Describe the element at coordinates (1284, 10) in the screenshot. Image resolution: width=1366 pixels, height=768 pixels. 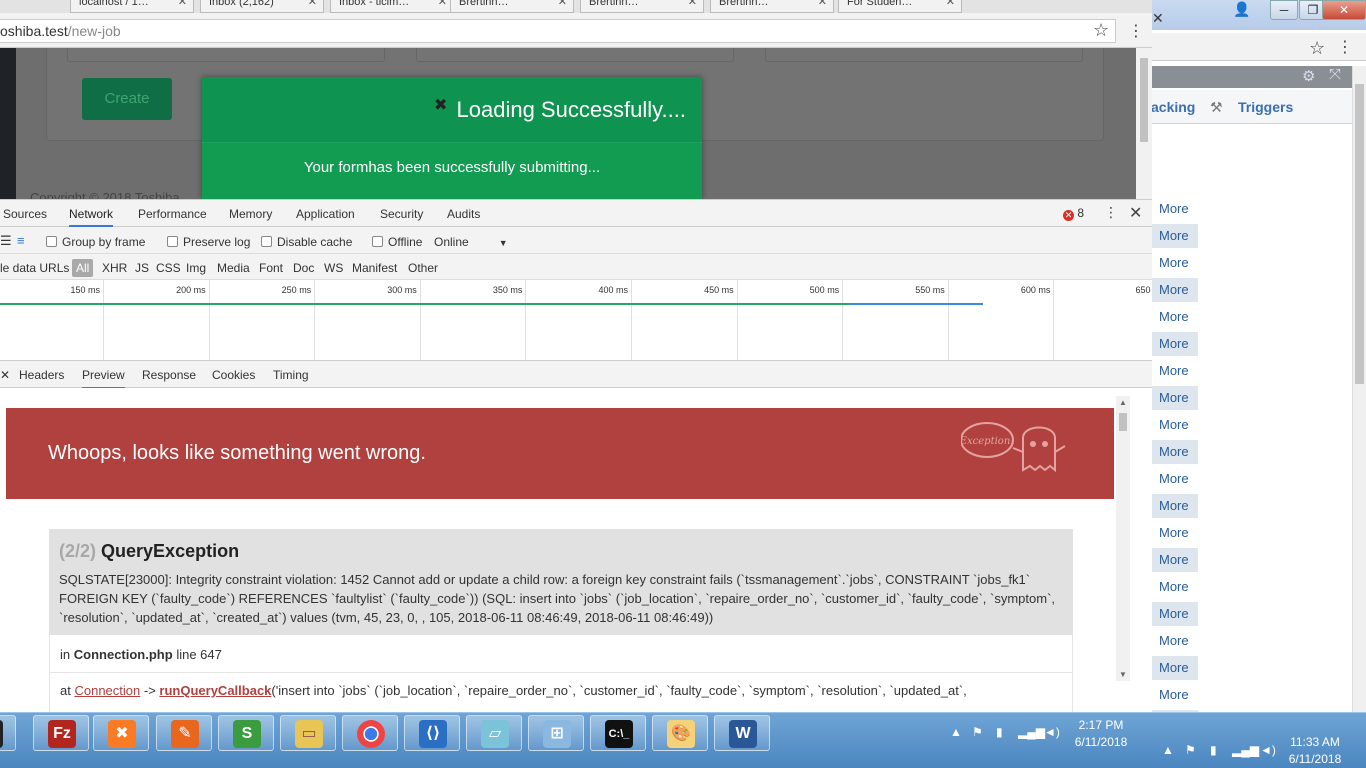
I see `minimize-button: ─` at that location.